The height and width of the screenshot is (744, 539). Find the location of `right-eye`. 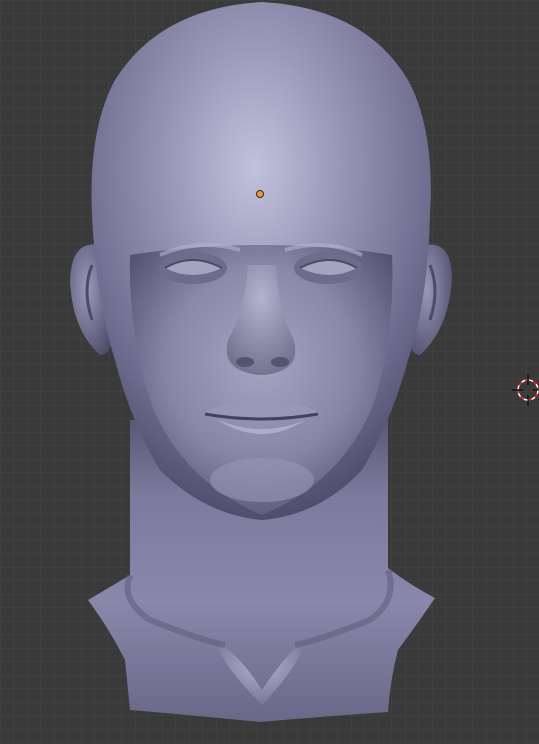

right-eye is located at coordinates (328, 268).